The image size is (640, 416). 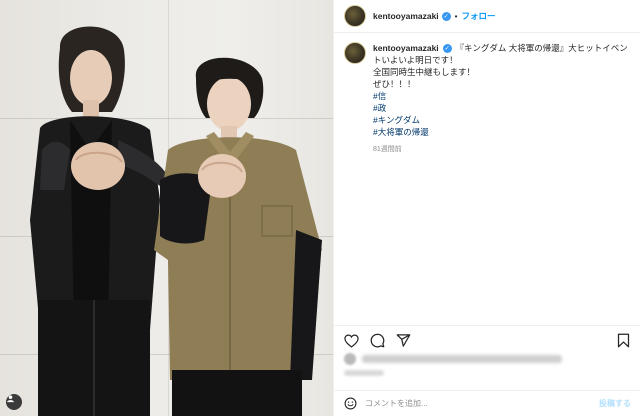 I want to click on comment-icon, so click(x=377, y=340).